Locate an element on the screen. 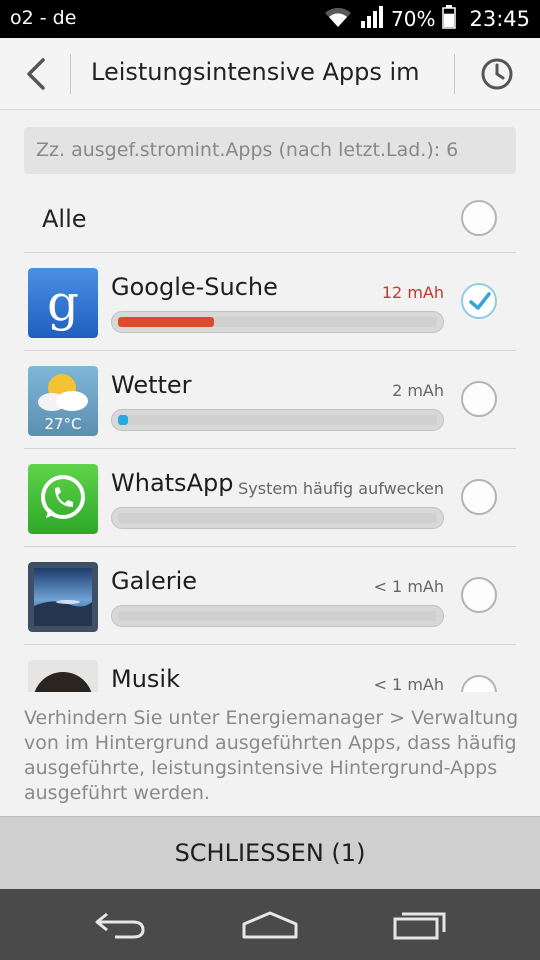 Image resolution: width=540 pixels, height=960 pixels. app-name: Google-Suche is located at coordinates (194, 287).